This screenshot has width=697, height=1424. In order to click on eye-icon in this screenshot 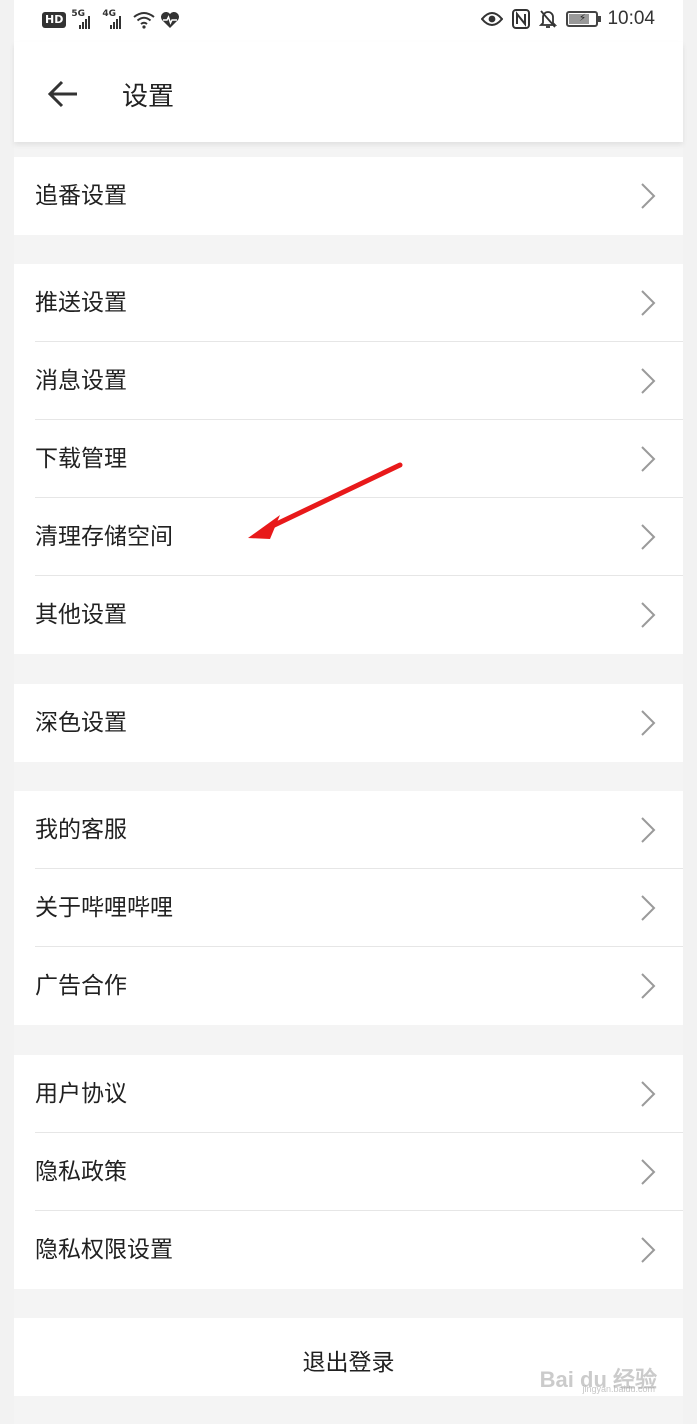, I will do `click(492, 19)`.